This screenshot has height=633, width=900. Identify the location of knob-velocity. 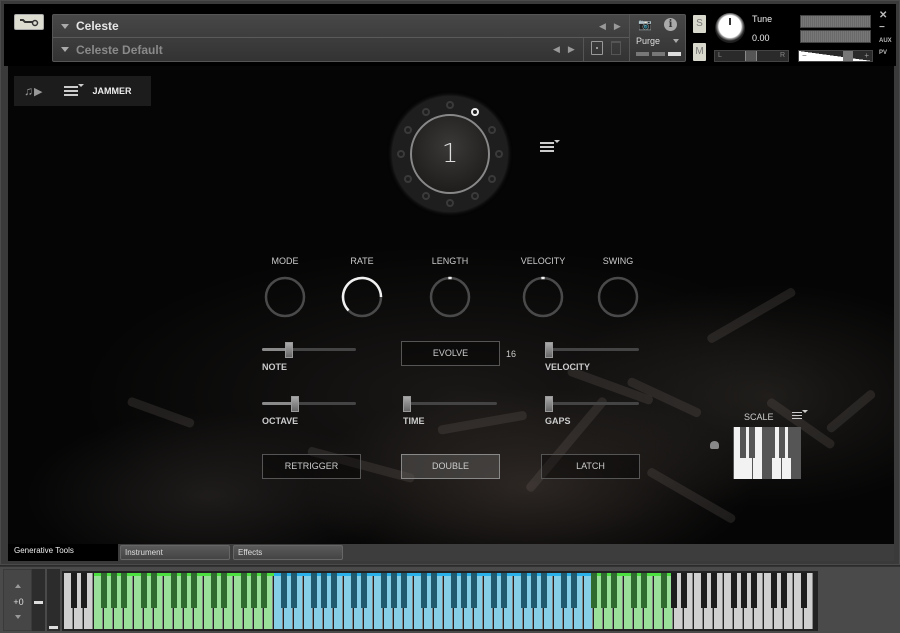
(543, 297).